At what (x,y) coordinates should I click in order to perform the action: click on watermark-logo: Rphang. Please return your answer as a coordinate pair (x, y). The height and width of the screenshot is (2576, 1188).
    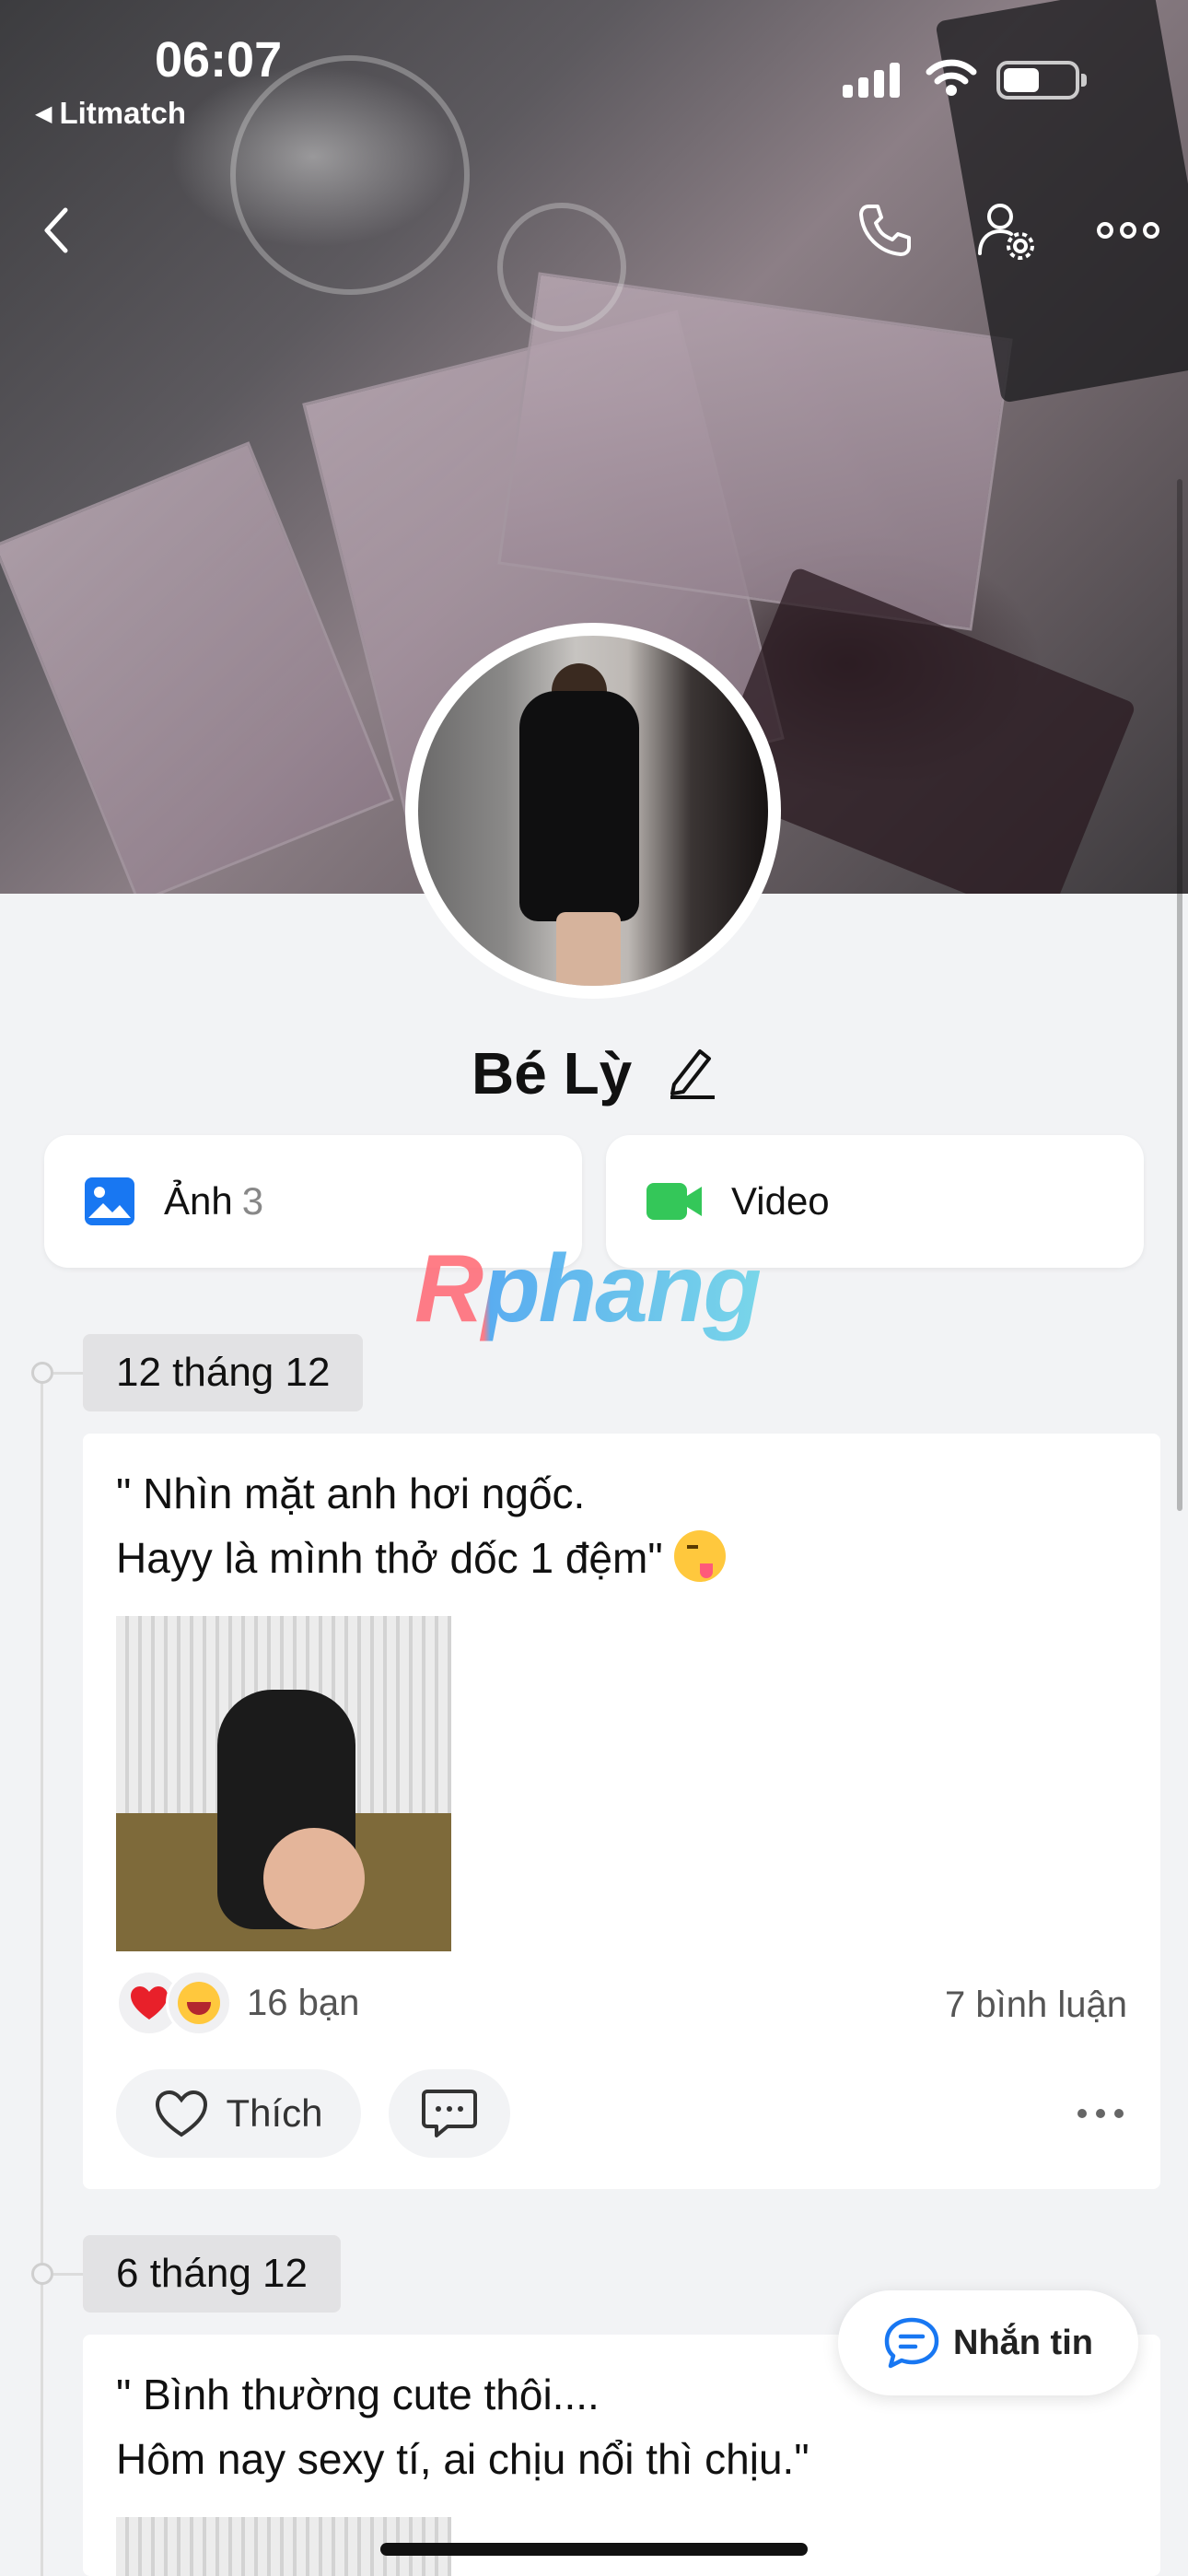
    Looking at the image, I should click on (588, 1288).